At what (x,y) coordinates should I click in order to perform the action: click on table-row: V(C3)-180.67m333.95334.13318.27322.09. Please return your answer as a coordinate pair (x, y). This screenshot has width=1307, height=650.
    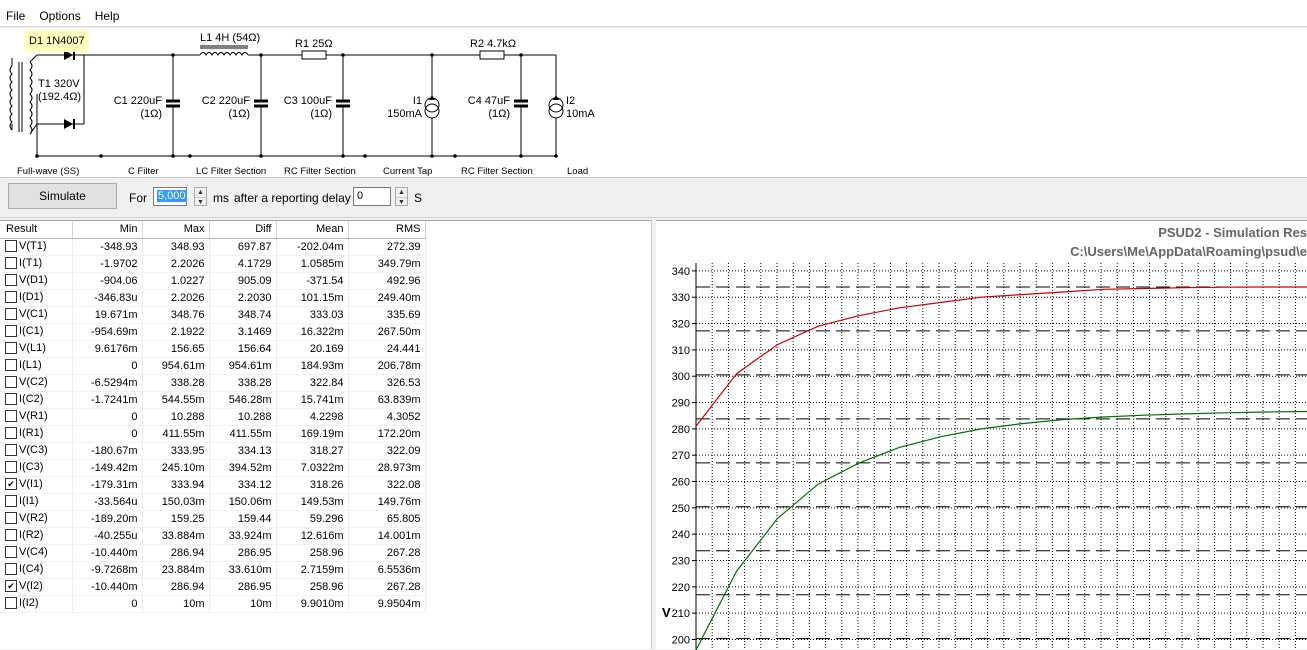
    Looking at the image, I should click on (212, 450).